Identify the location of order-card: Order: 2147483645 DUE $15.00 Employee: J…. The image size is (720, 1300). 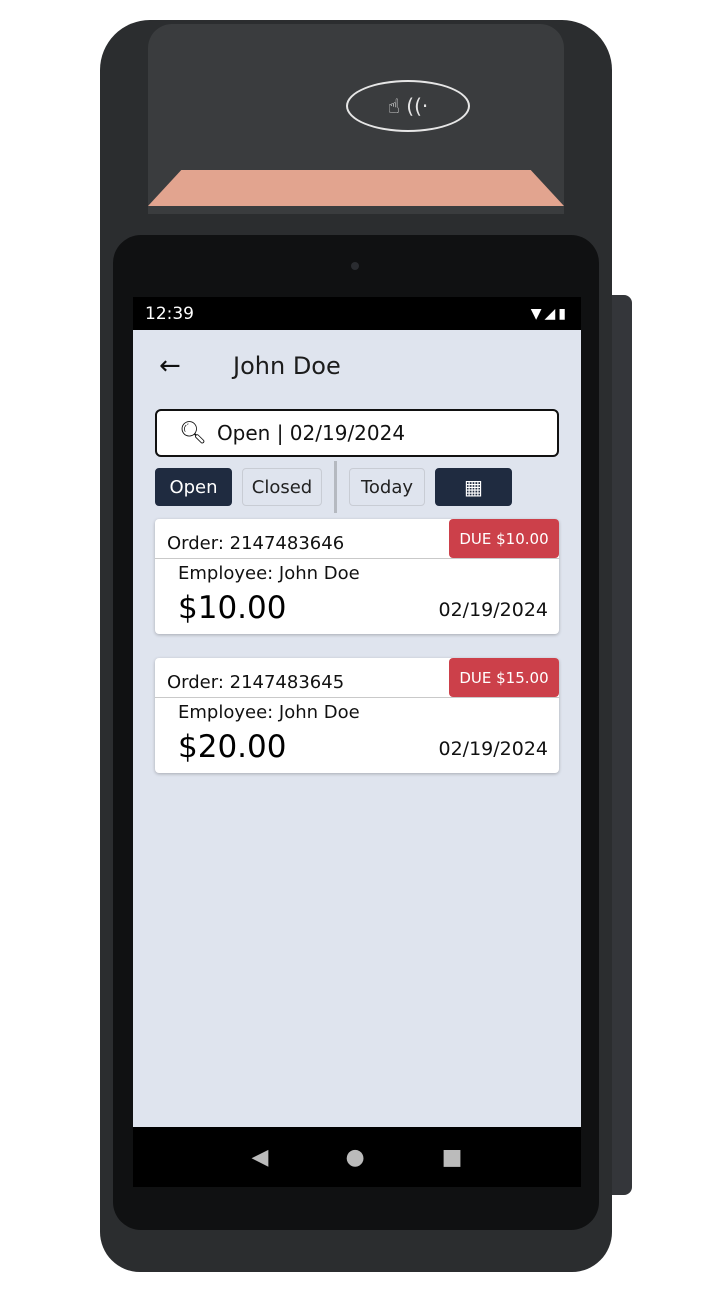
(357, 715).